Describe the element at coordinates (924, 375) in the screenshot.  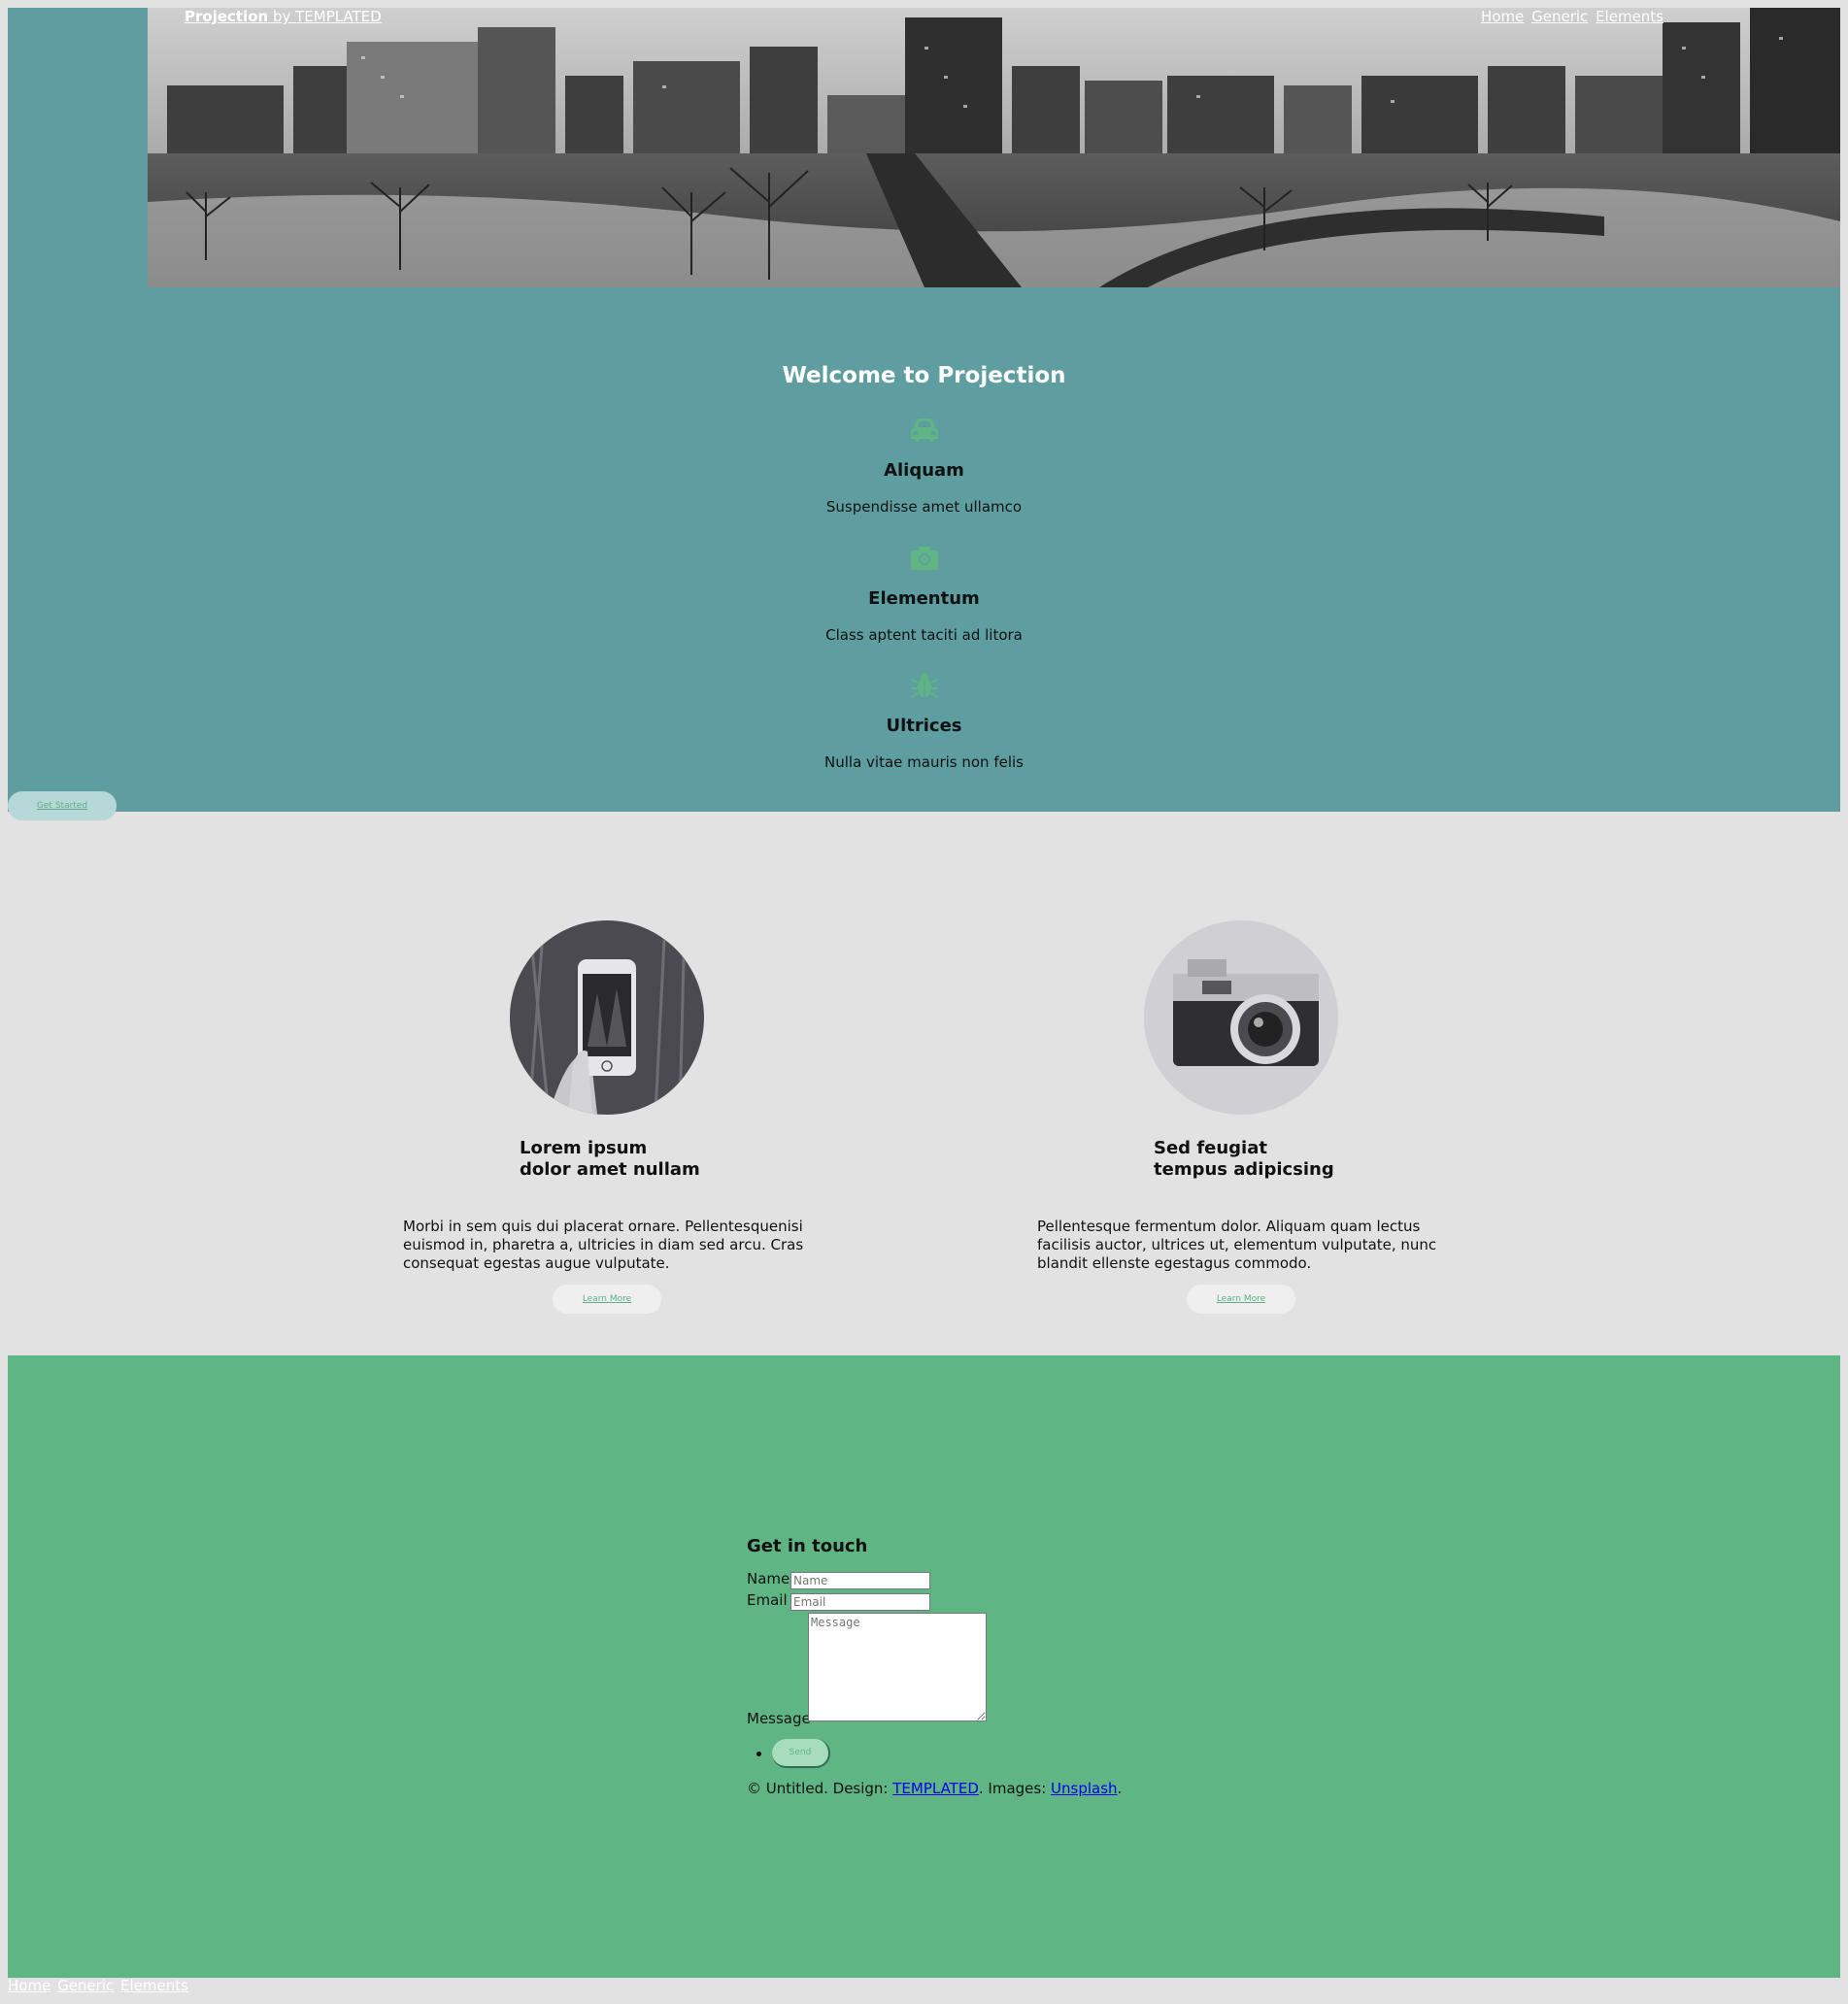
I see `banner-title: Welcome to Projection` at that location.